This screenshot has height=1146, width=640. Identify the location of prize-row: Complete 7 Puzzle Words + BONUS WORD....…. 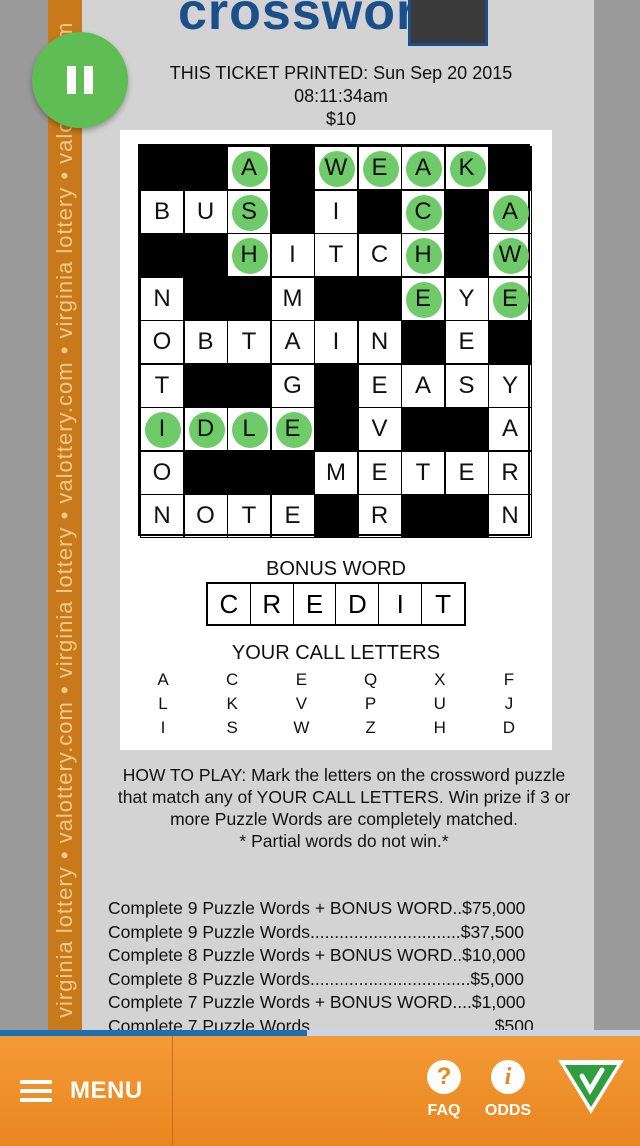
(317, 1002).